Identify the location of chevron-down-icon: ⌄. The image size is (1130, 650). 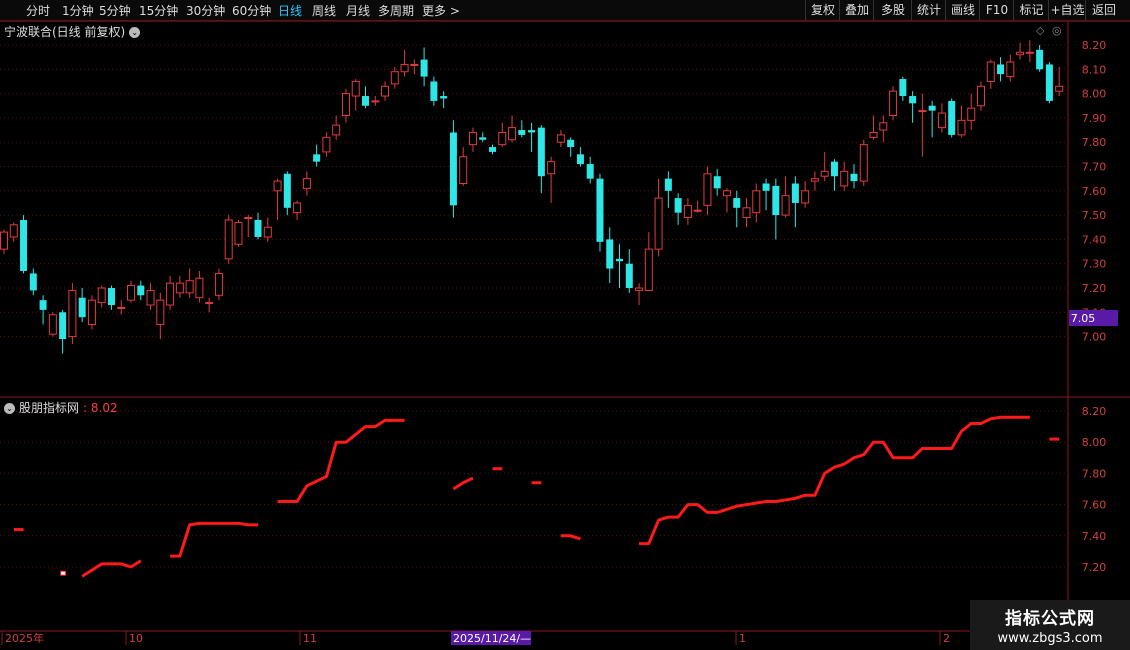
(9, 408).